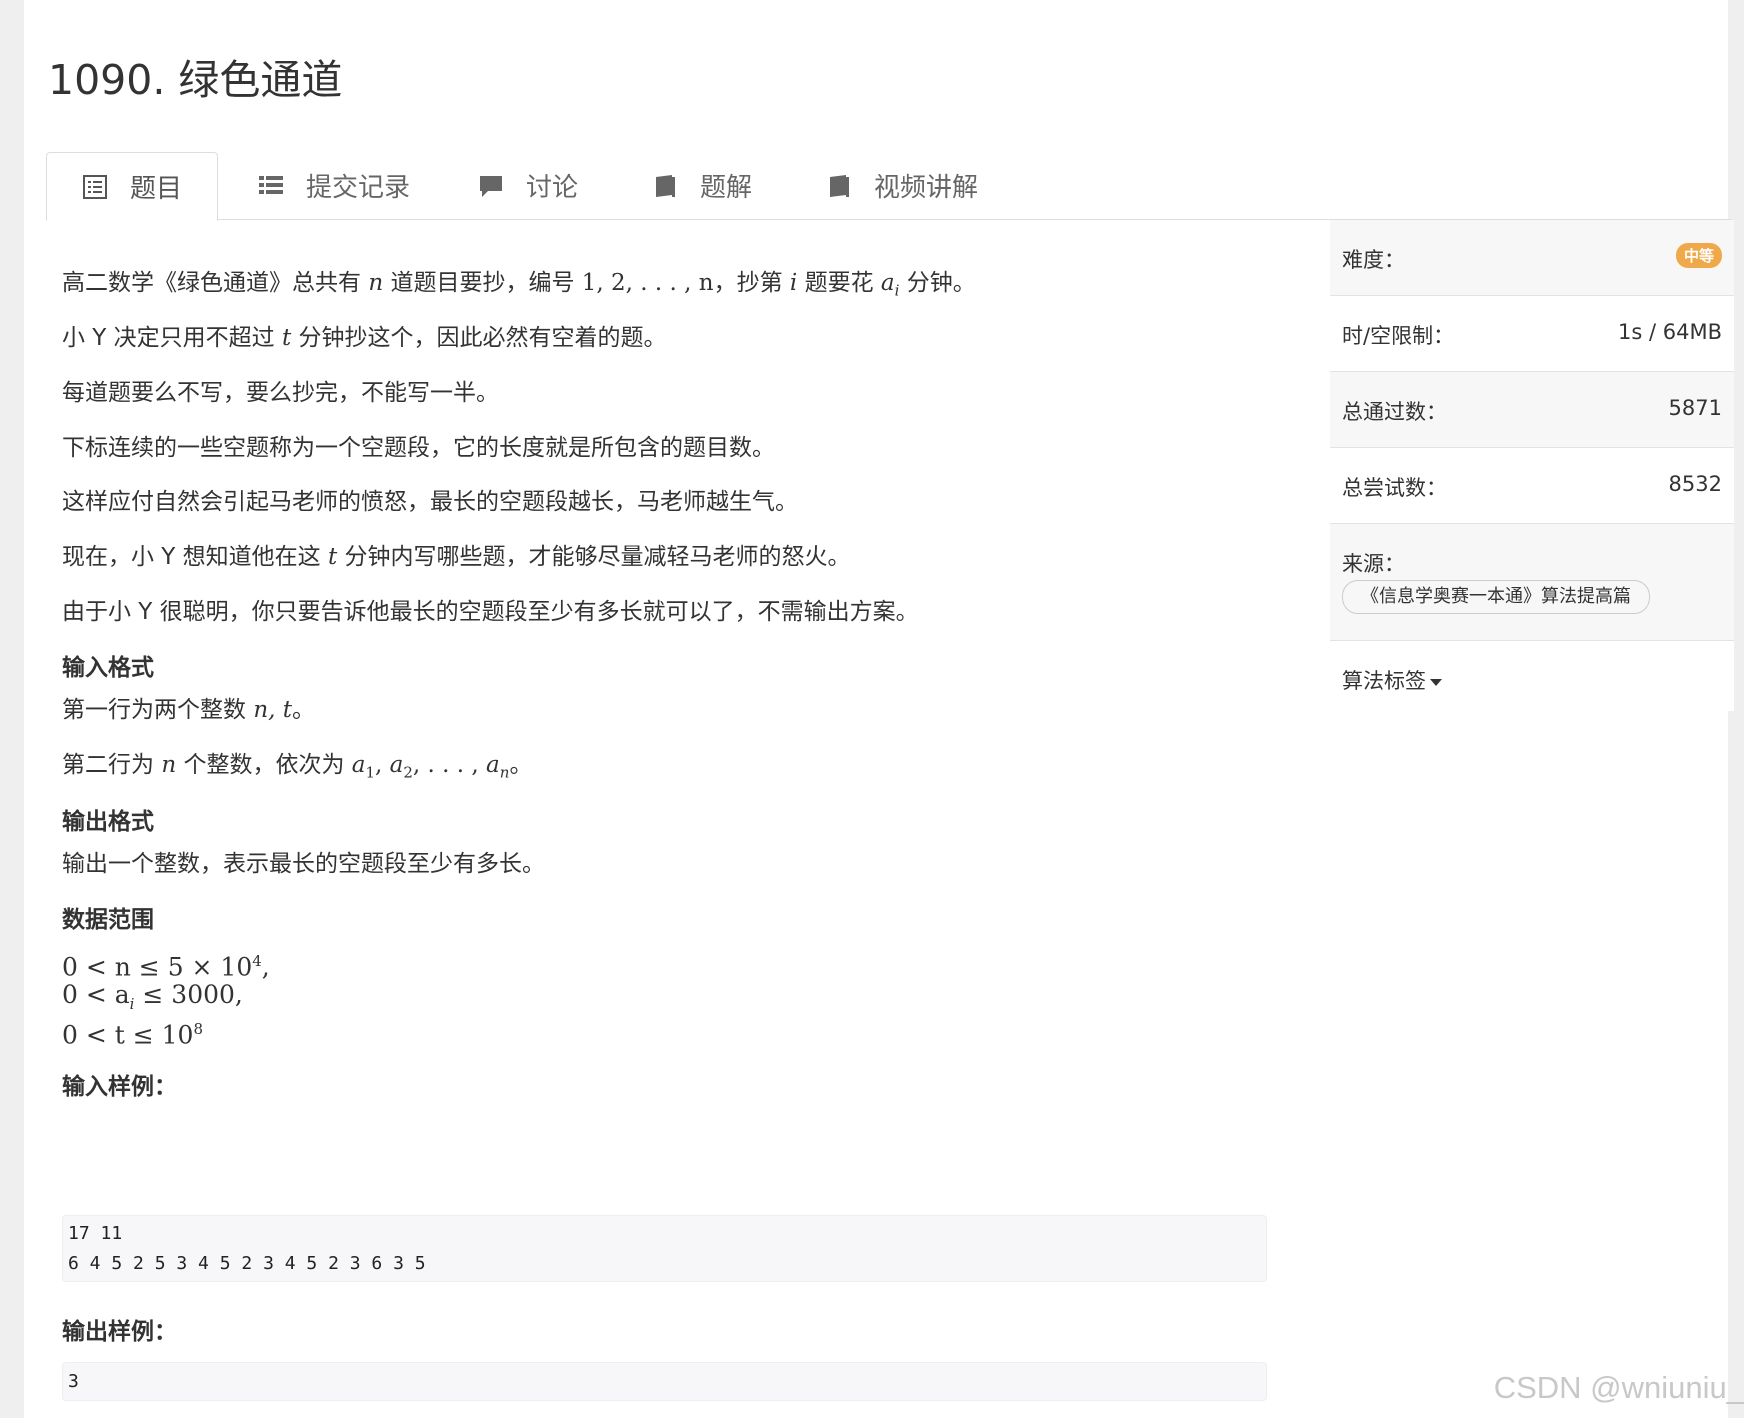 Image resolution: width=1744 pixels, height=1418 pixels. Describe the element at coordinates (297, 767) in the screenshot. I see `input-format-line: 第二行为 n 个整数，依次为 a1, a2, . . . , an。` at that location.